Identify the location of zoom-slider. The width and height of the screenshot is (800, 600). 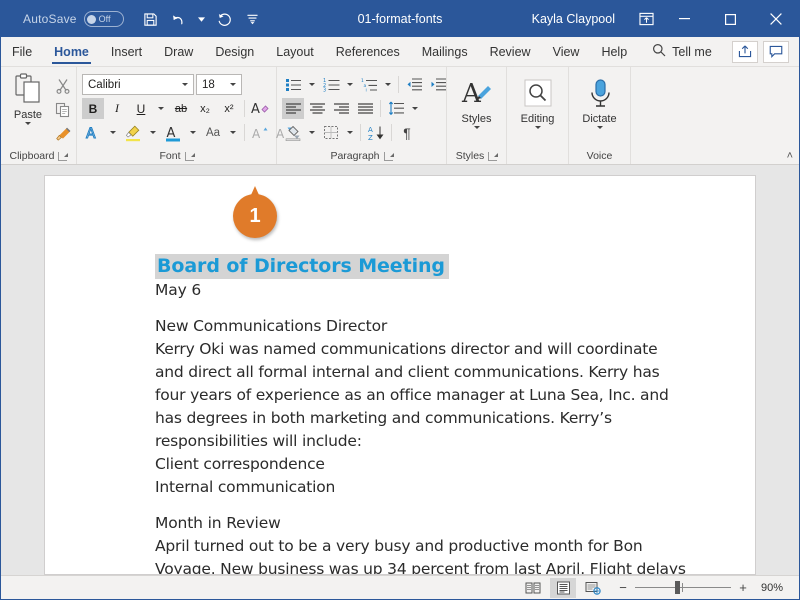
(683, 587).